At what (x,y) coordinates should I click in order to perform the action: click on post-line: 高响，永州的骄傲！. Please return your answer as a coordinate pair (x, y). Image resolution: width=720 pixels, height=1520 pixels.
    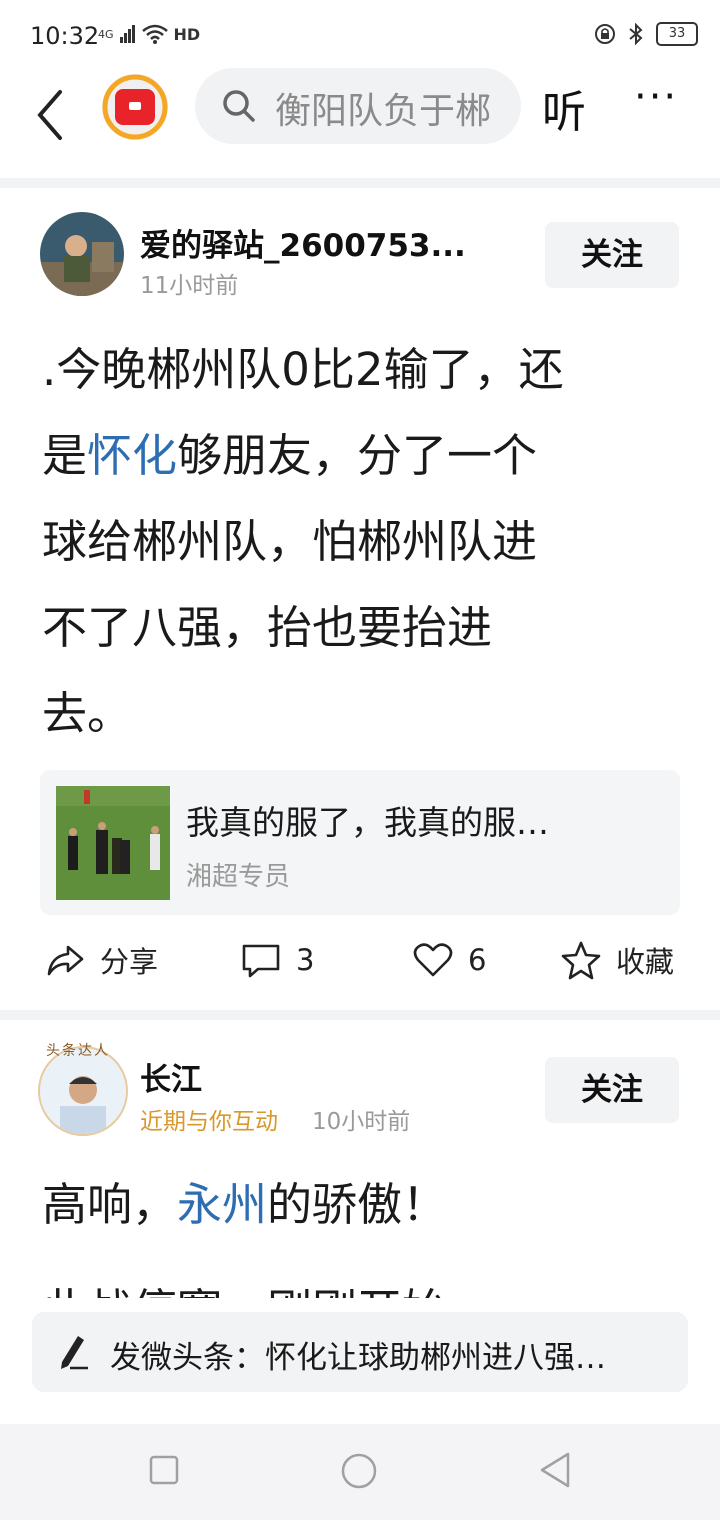
    Looking at the image, I should click on (244, 1205).